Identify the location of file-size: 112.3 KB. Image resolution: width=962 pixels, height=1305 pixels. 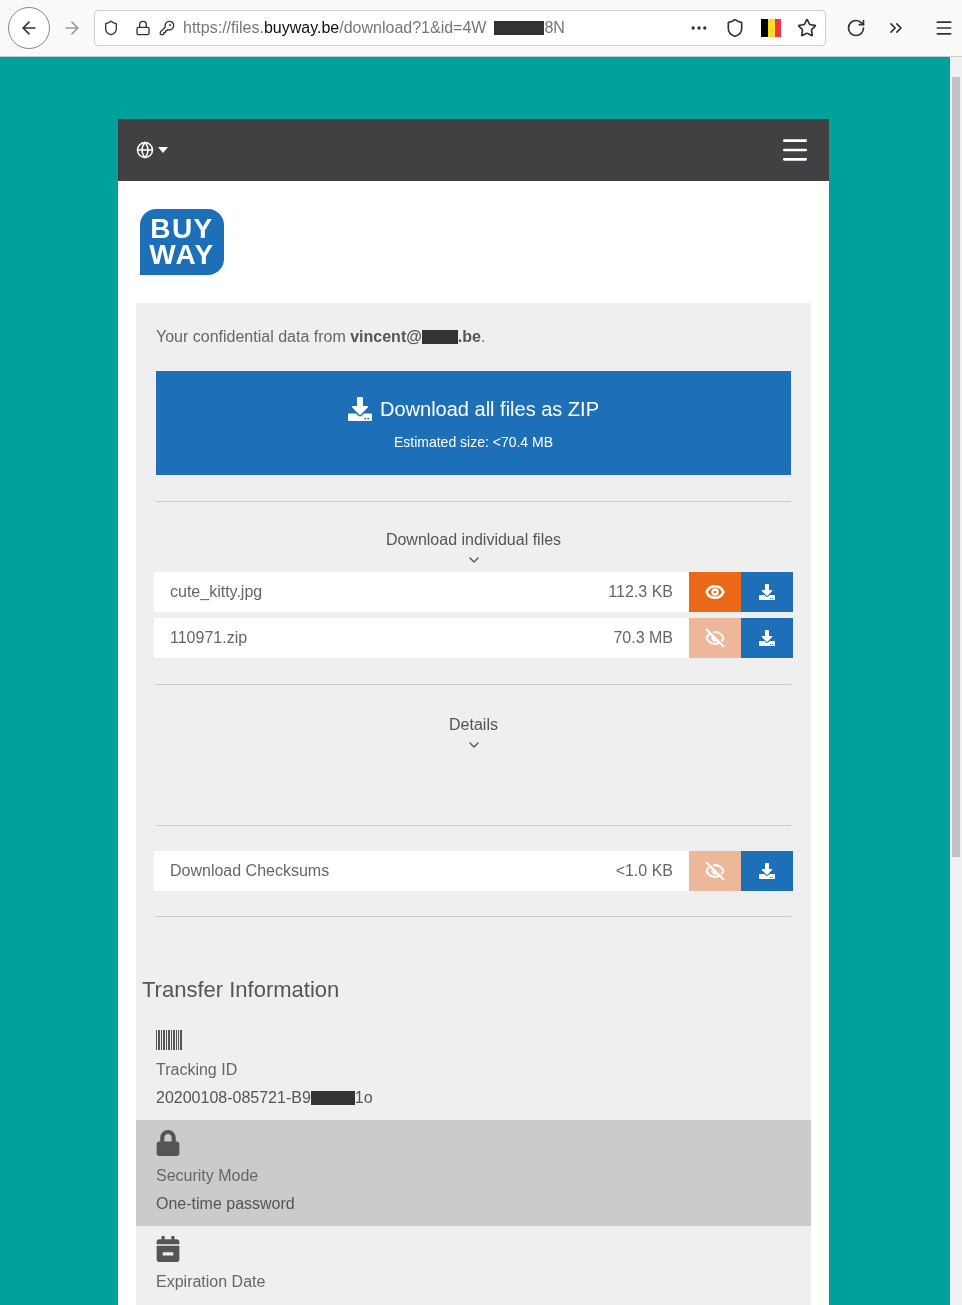
(641, 592).